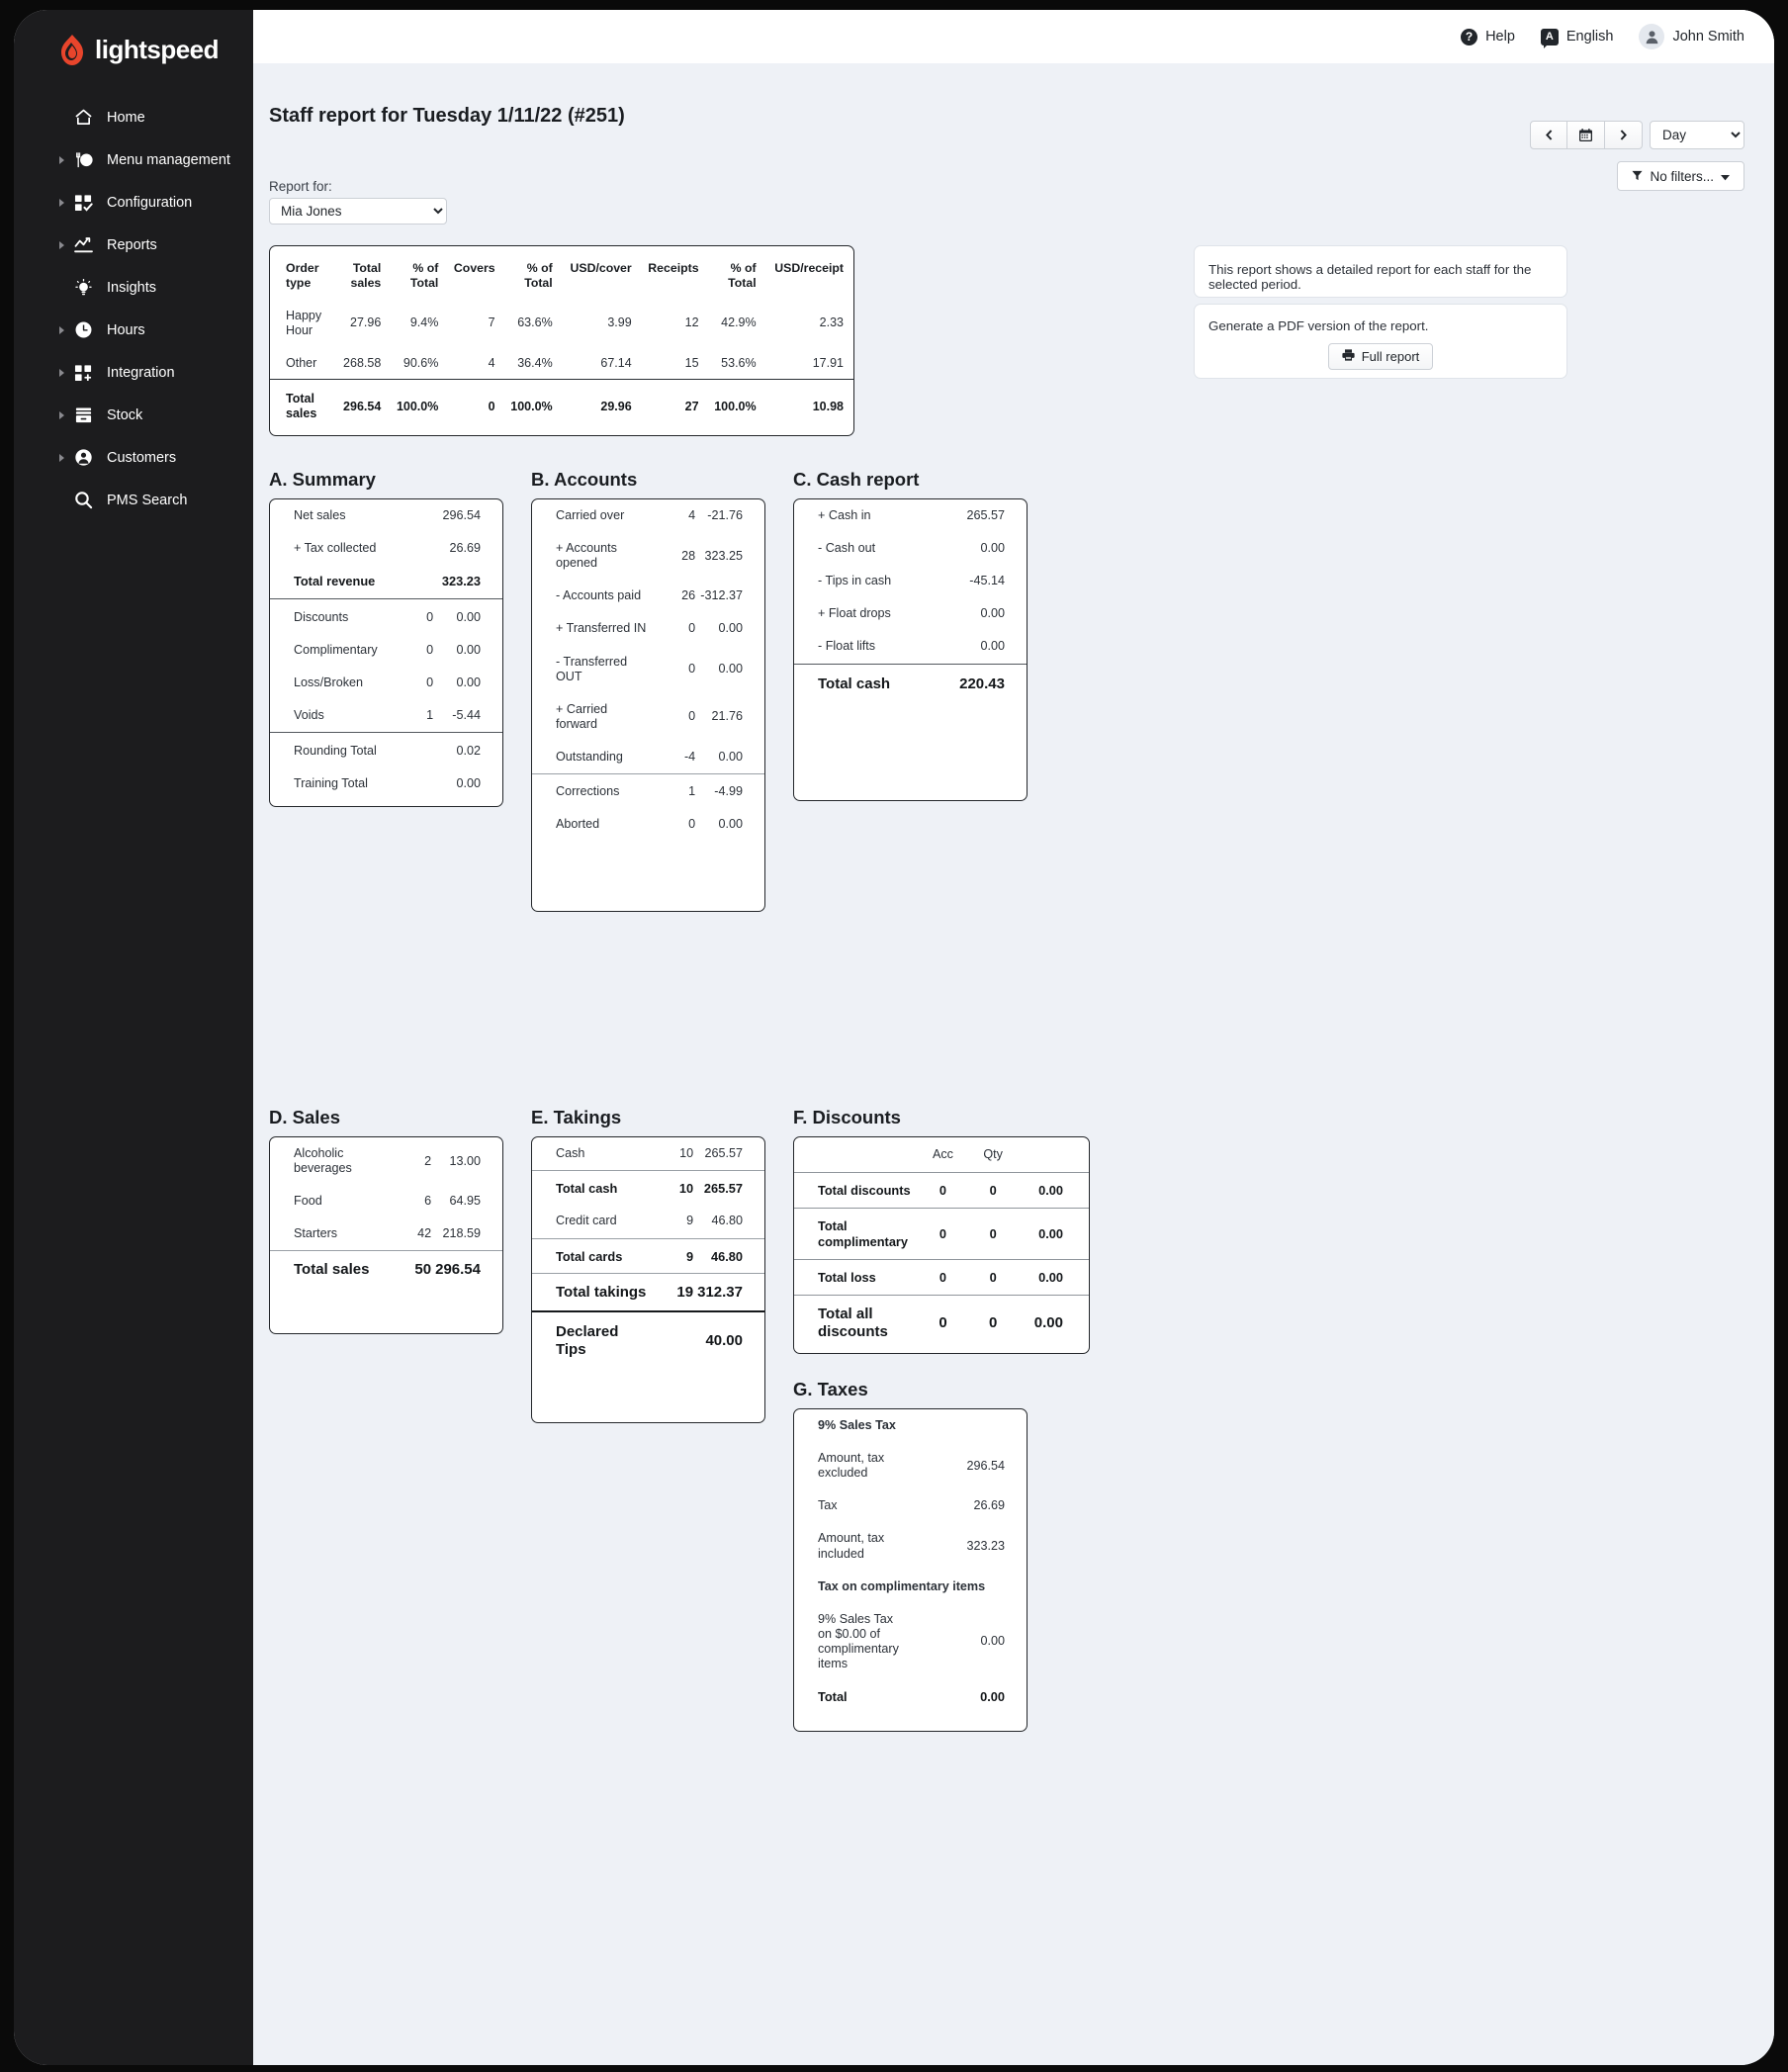 The image size is (1788, 2072). I want to click on row-label: Complimentary, so click(336, 649).